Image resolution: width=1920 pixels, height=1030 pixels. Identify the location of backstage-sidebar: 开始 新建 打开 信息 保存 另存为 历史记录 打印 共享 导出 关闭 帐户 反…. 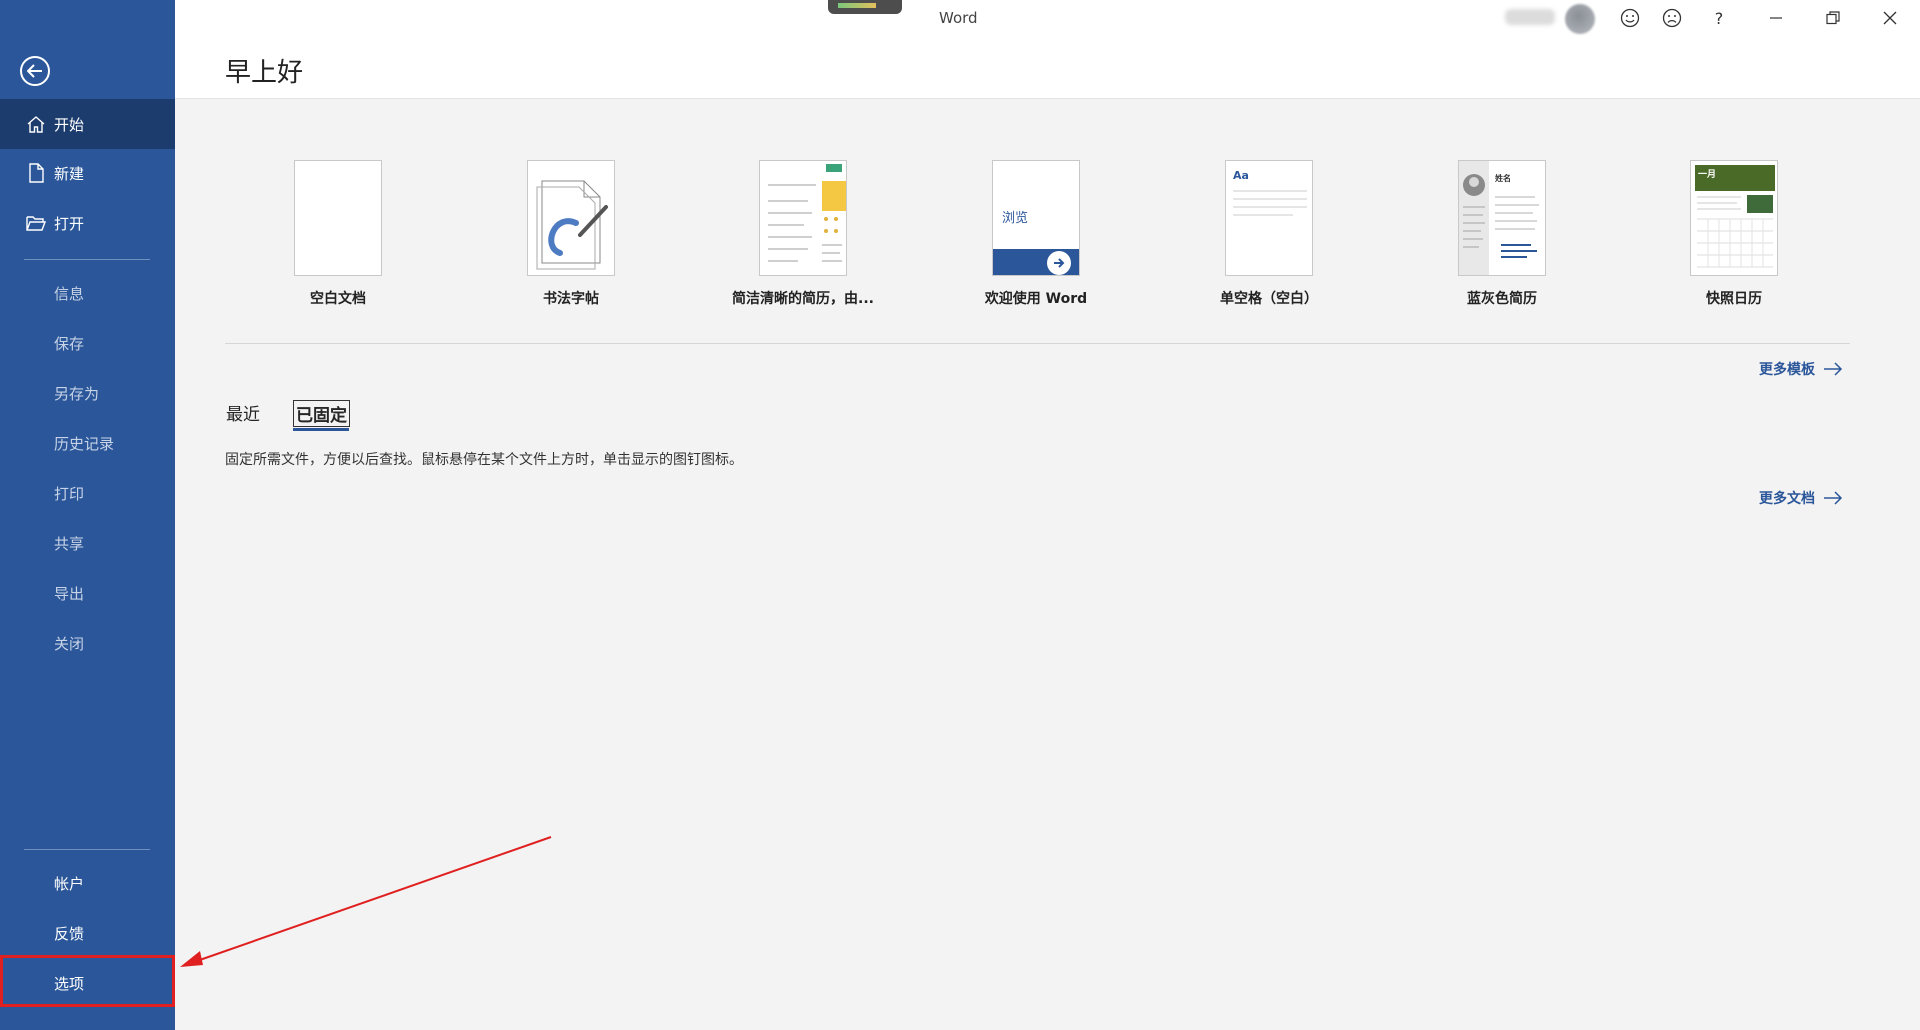
(87, 515).